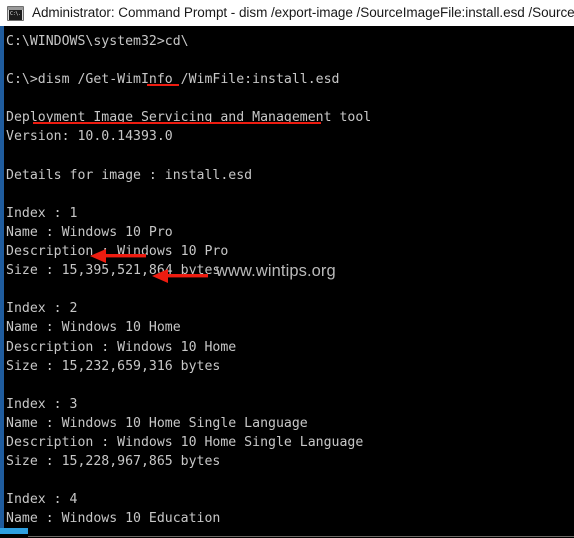  Describe the element at coordinates (180, 276) in the screenshot. I see `annotation-arrow-name-windows-10-home` at that location.